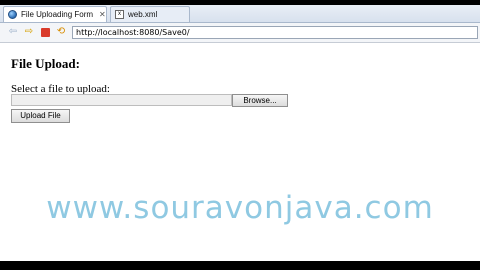 The width and height of the screenshot is (480, 270). I want to click on address-bar: http://localhost:8080/Save0/, so click(275, 32).